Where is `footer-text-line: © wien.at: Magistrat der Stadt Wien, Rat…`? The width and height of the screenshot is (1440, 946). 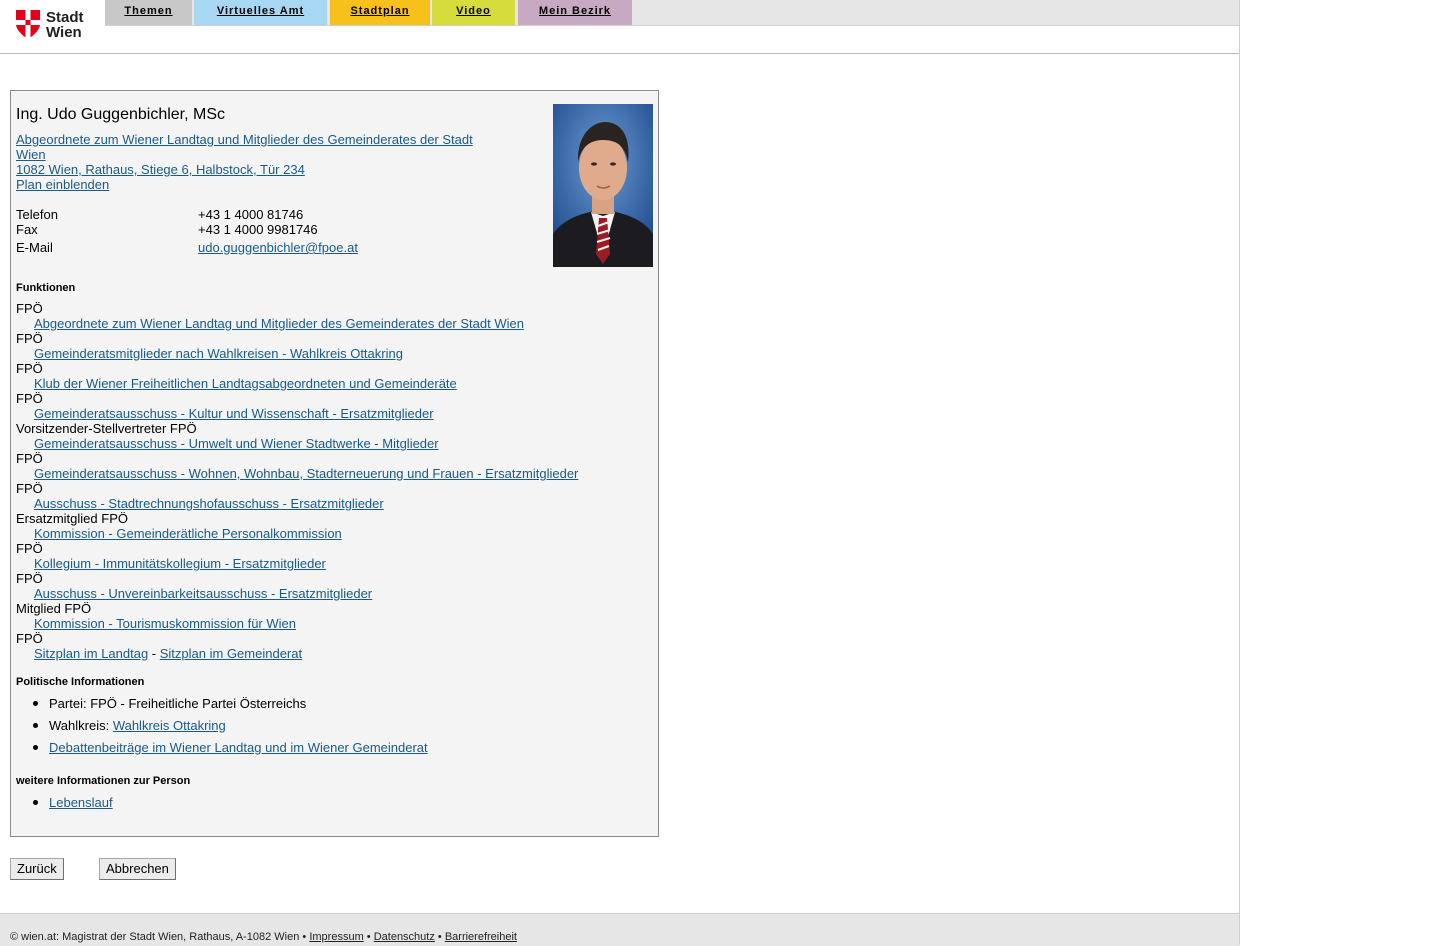
footer-text-line: © wien.at: Magistrat der Stadt Wien, Rat… is located at coordinates (263, 937).